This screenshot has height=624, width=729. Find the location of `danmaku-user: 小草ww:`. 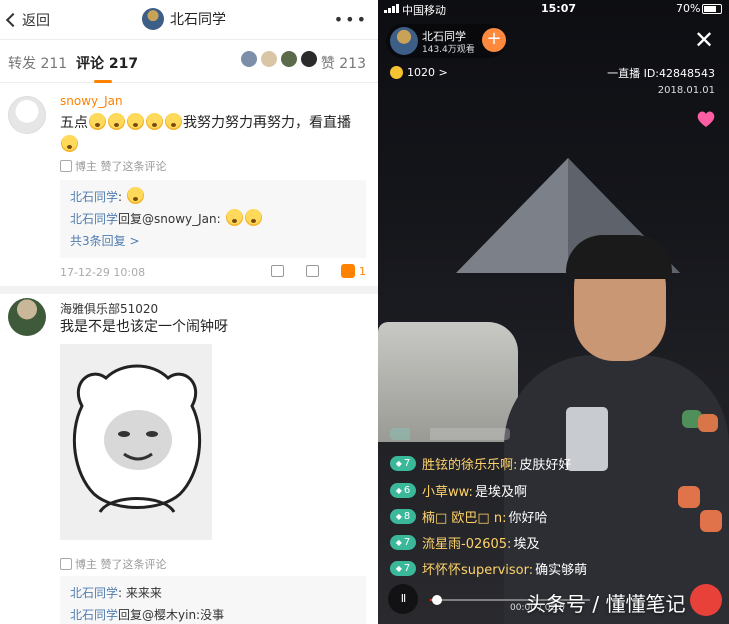

danmaku-user: 小草ww: is located at coordinates (447, 492).